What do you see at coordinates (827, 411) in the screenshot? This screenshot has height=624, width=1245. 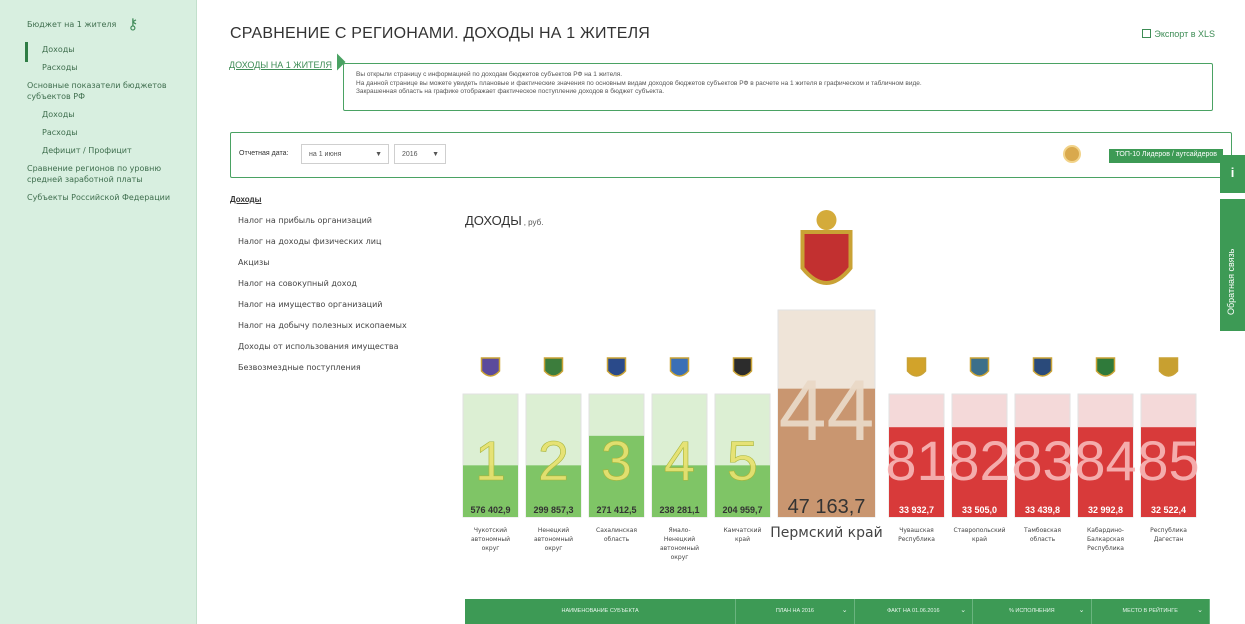 I see `bar-rank: 44` at bounding box center [827, 411].